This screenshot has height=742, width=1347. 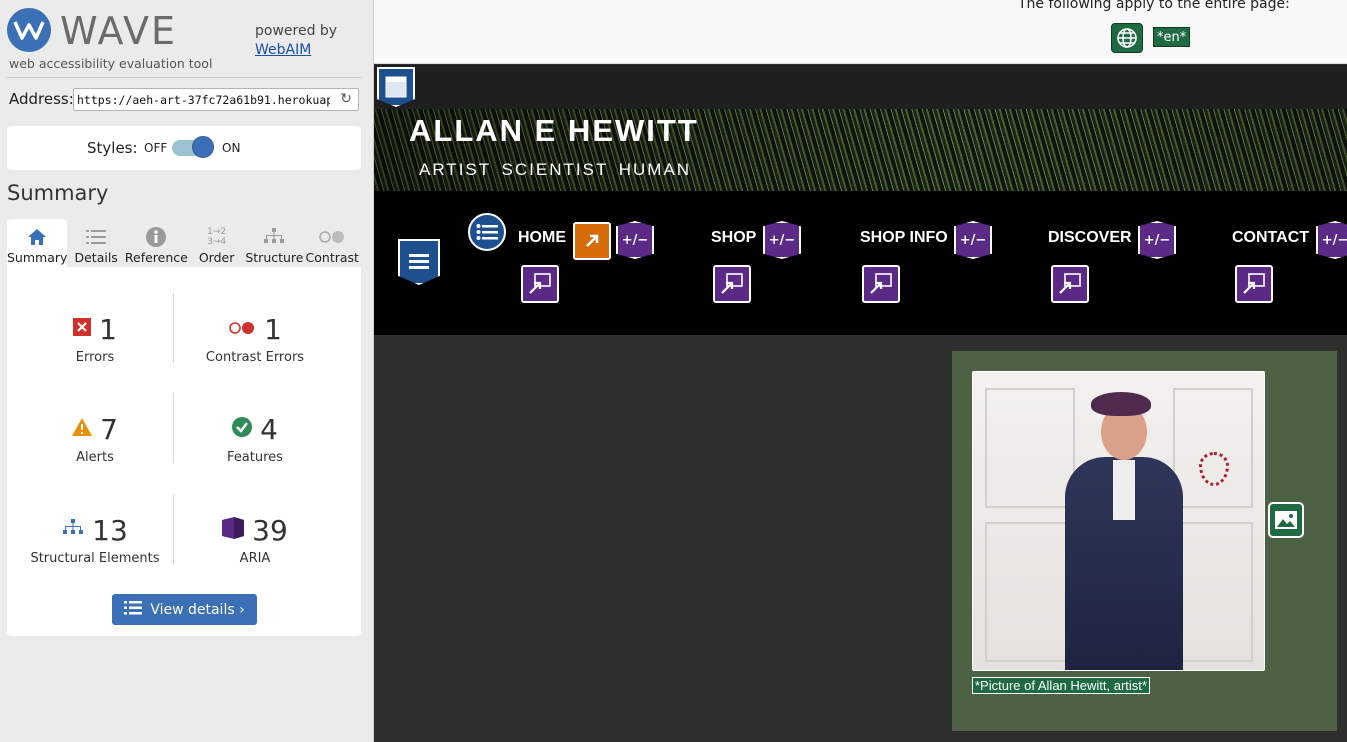 I want to click on contrast-error-icon, so click(x=242, y=329).